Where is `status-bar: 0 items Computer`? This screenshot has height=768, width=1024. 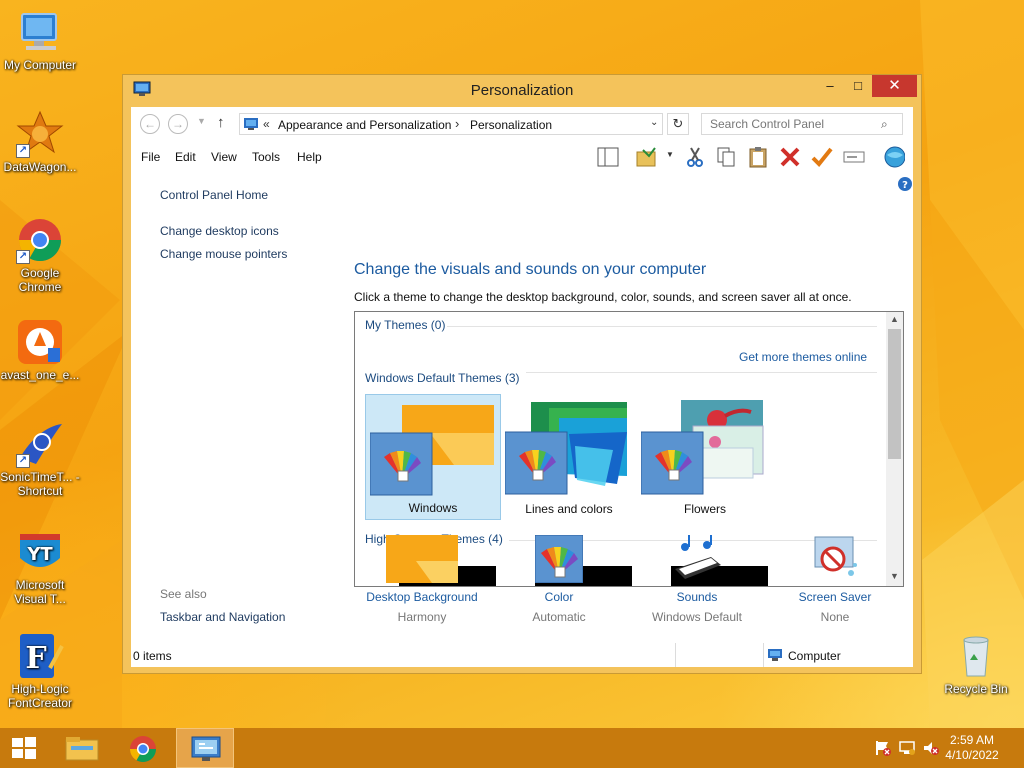 status-bar: 0 items Computer is located at coordinates (522, 655).